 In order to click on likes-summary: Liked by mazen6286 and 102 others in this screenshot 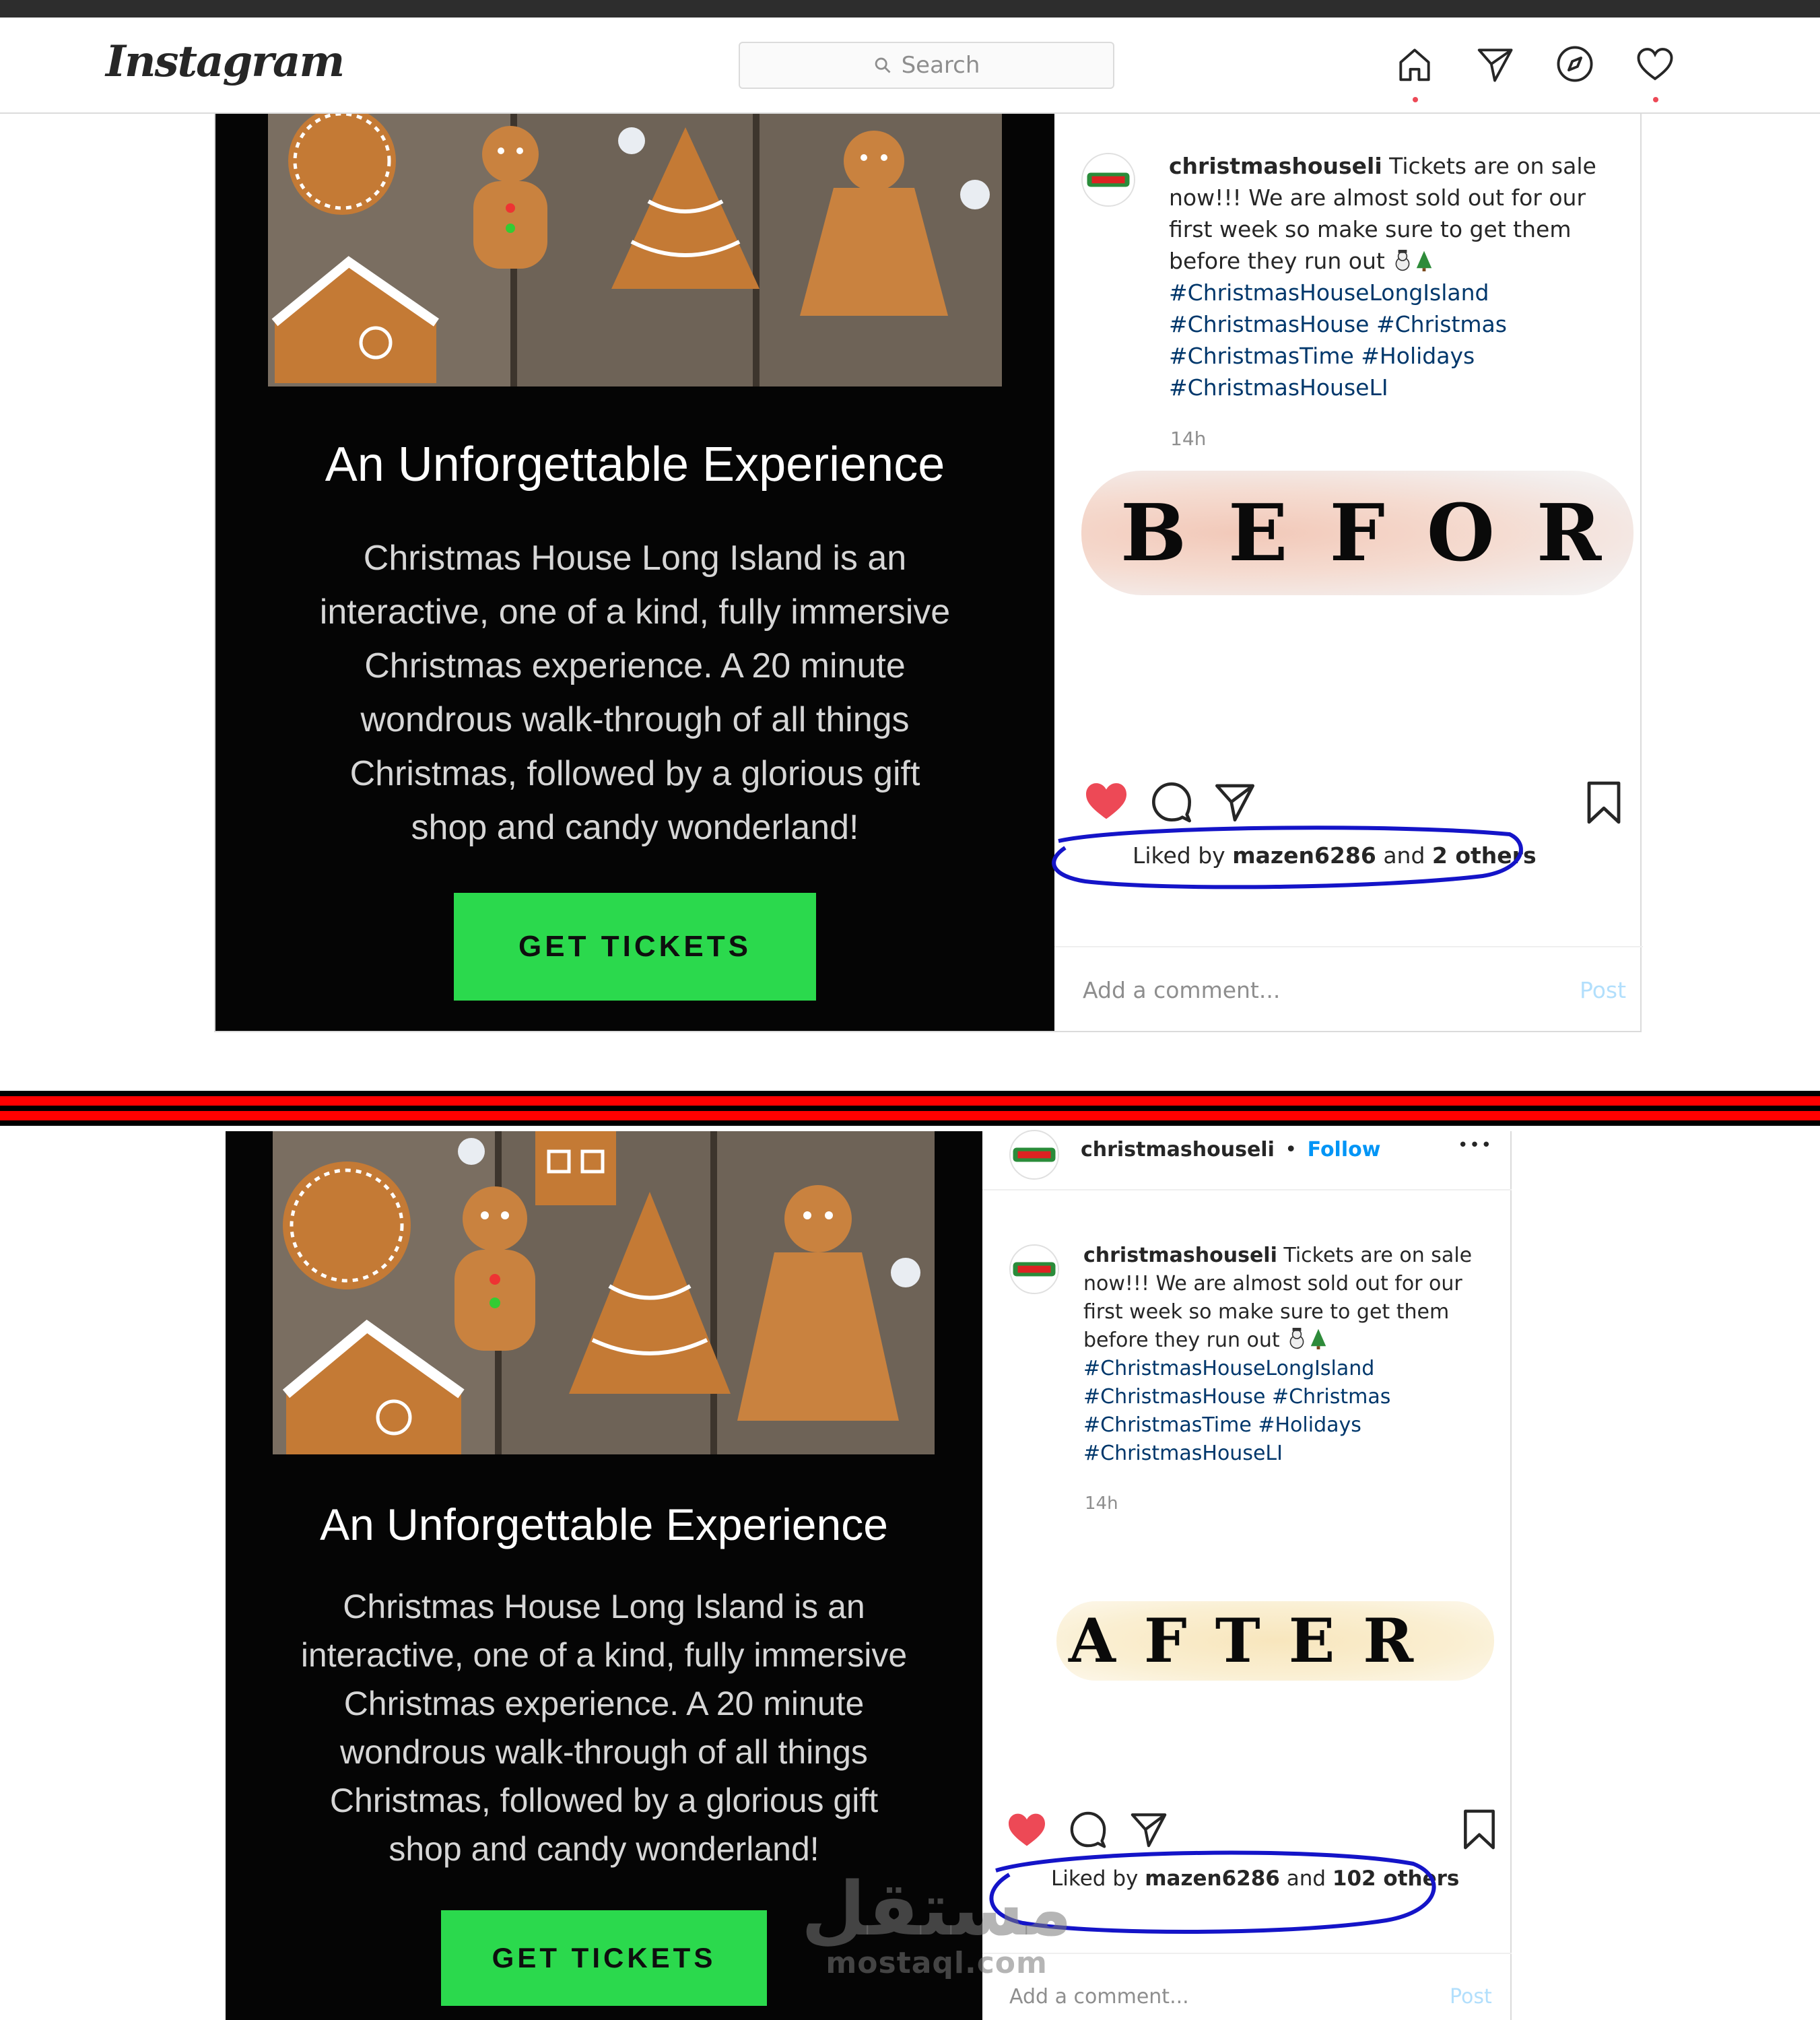, I will do `click(1255, 1878)`.